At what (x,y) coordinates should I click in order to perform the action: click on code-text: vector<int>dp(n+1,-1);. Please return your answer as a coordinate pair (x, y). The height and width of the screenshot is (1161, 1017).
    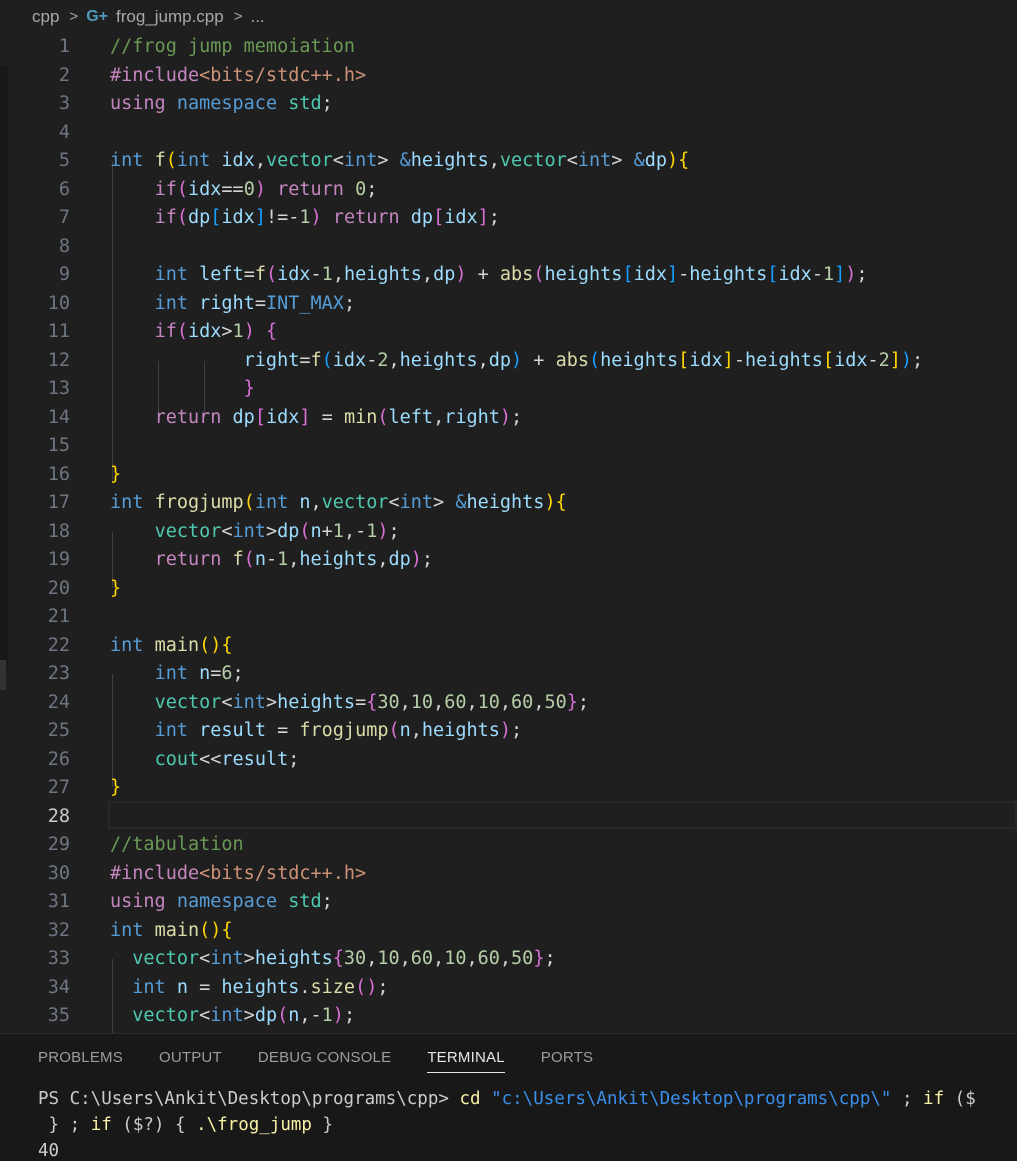
    Looking at the image, I should click on (255, 532).